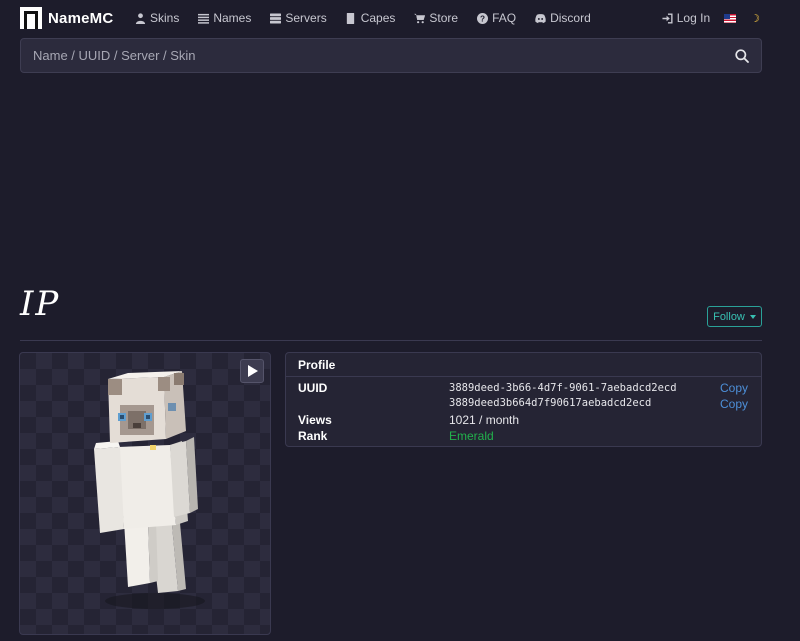 Image resolution: width=800 pixels, height=641 pixels. I want to click on profile-username: IP, so click(40, 304).